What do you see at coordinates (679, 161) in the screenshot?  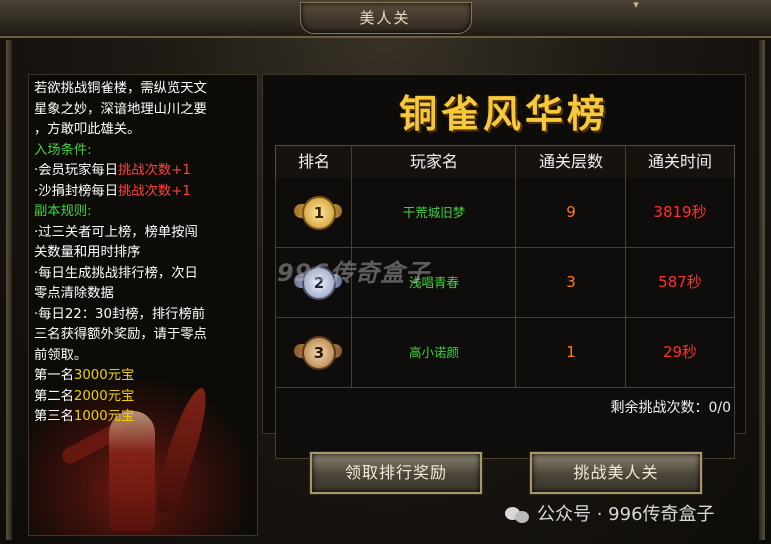 I see `col-time: 通关时间` at bounding box center [679, 161].